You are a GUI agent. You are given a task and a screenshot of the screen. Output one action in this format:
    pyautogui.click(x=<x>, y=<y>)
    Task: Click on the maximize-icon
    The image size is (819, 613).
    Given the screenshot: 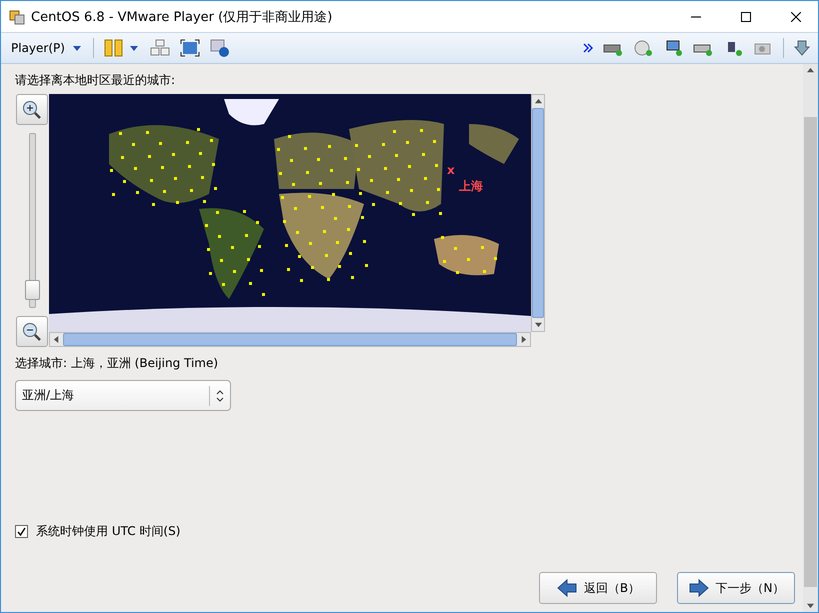 What is the action you would take?
    pyautogui.click(x=746, y=17)
    